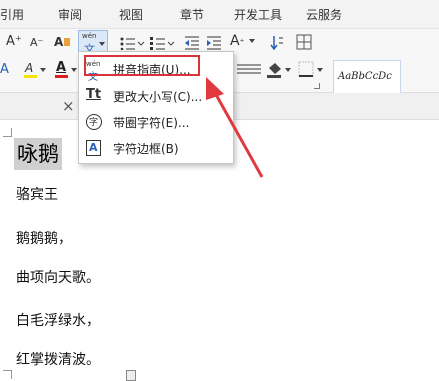  Describe the element at coordinates (324, 14) in the screenshot. I see `menu-tab-cloud: 云服务` at that location.